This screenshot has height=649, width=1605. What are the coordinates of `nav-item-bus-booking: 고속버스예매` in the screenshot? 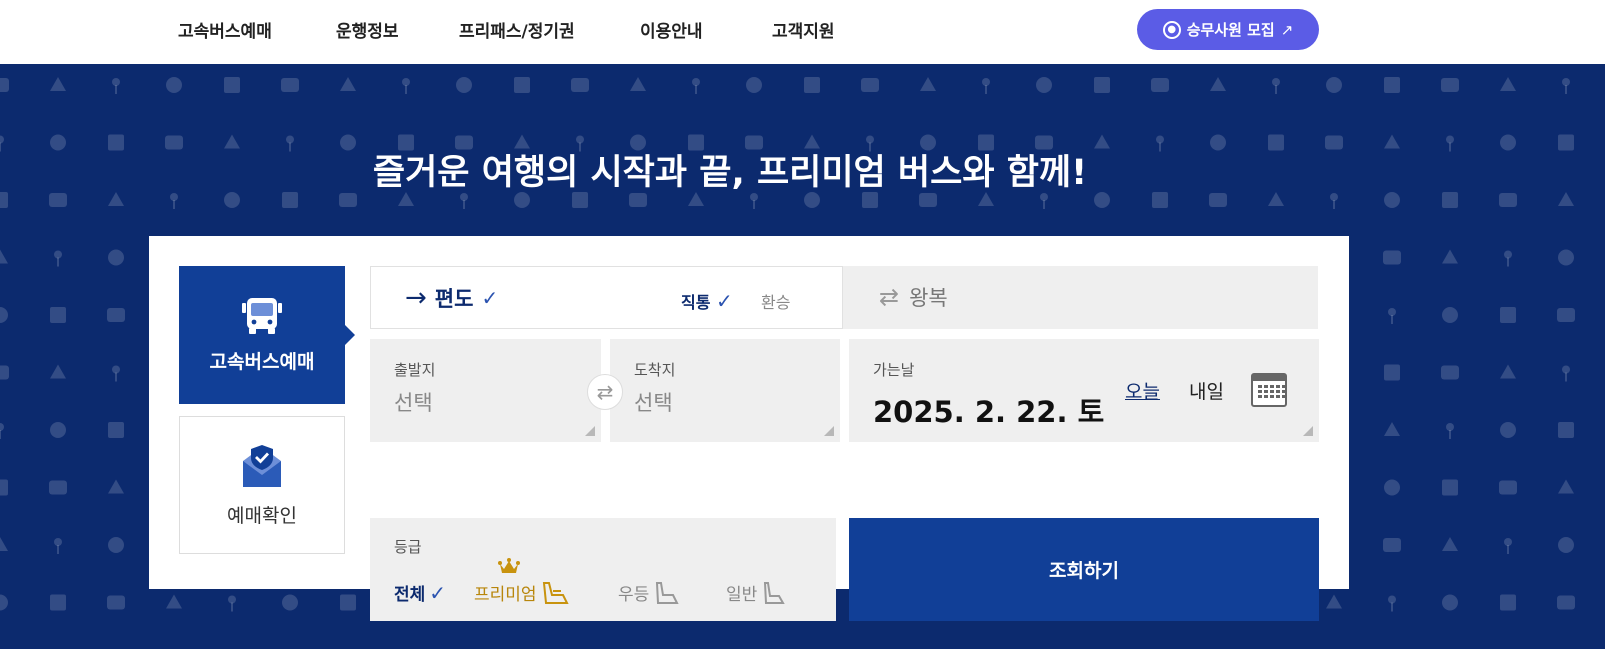 It's located at (225, 29).